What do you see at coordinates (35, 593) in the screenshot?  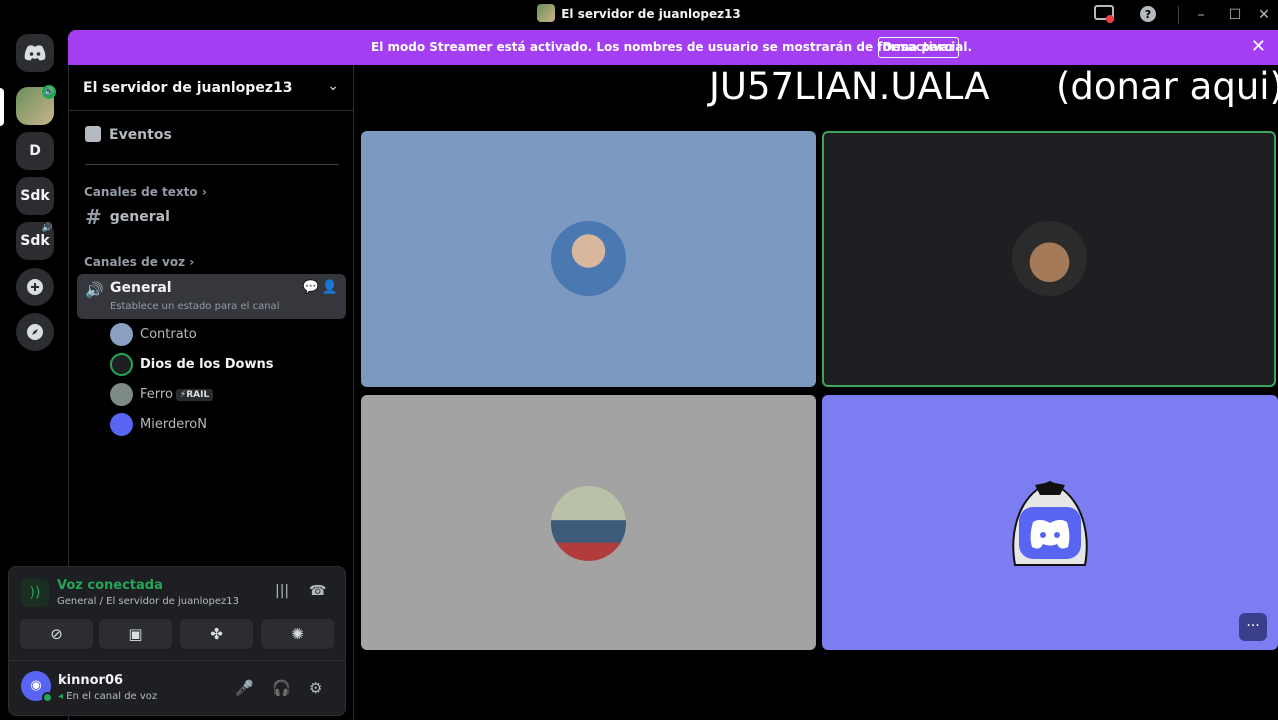 I see `signal-icon: ))` at bounding box center [35, 593].